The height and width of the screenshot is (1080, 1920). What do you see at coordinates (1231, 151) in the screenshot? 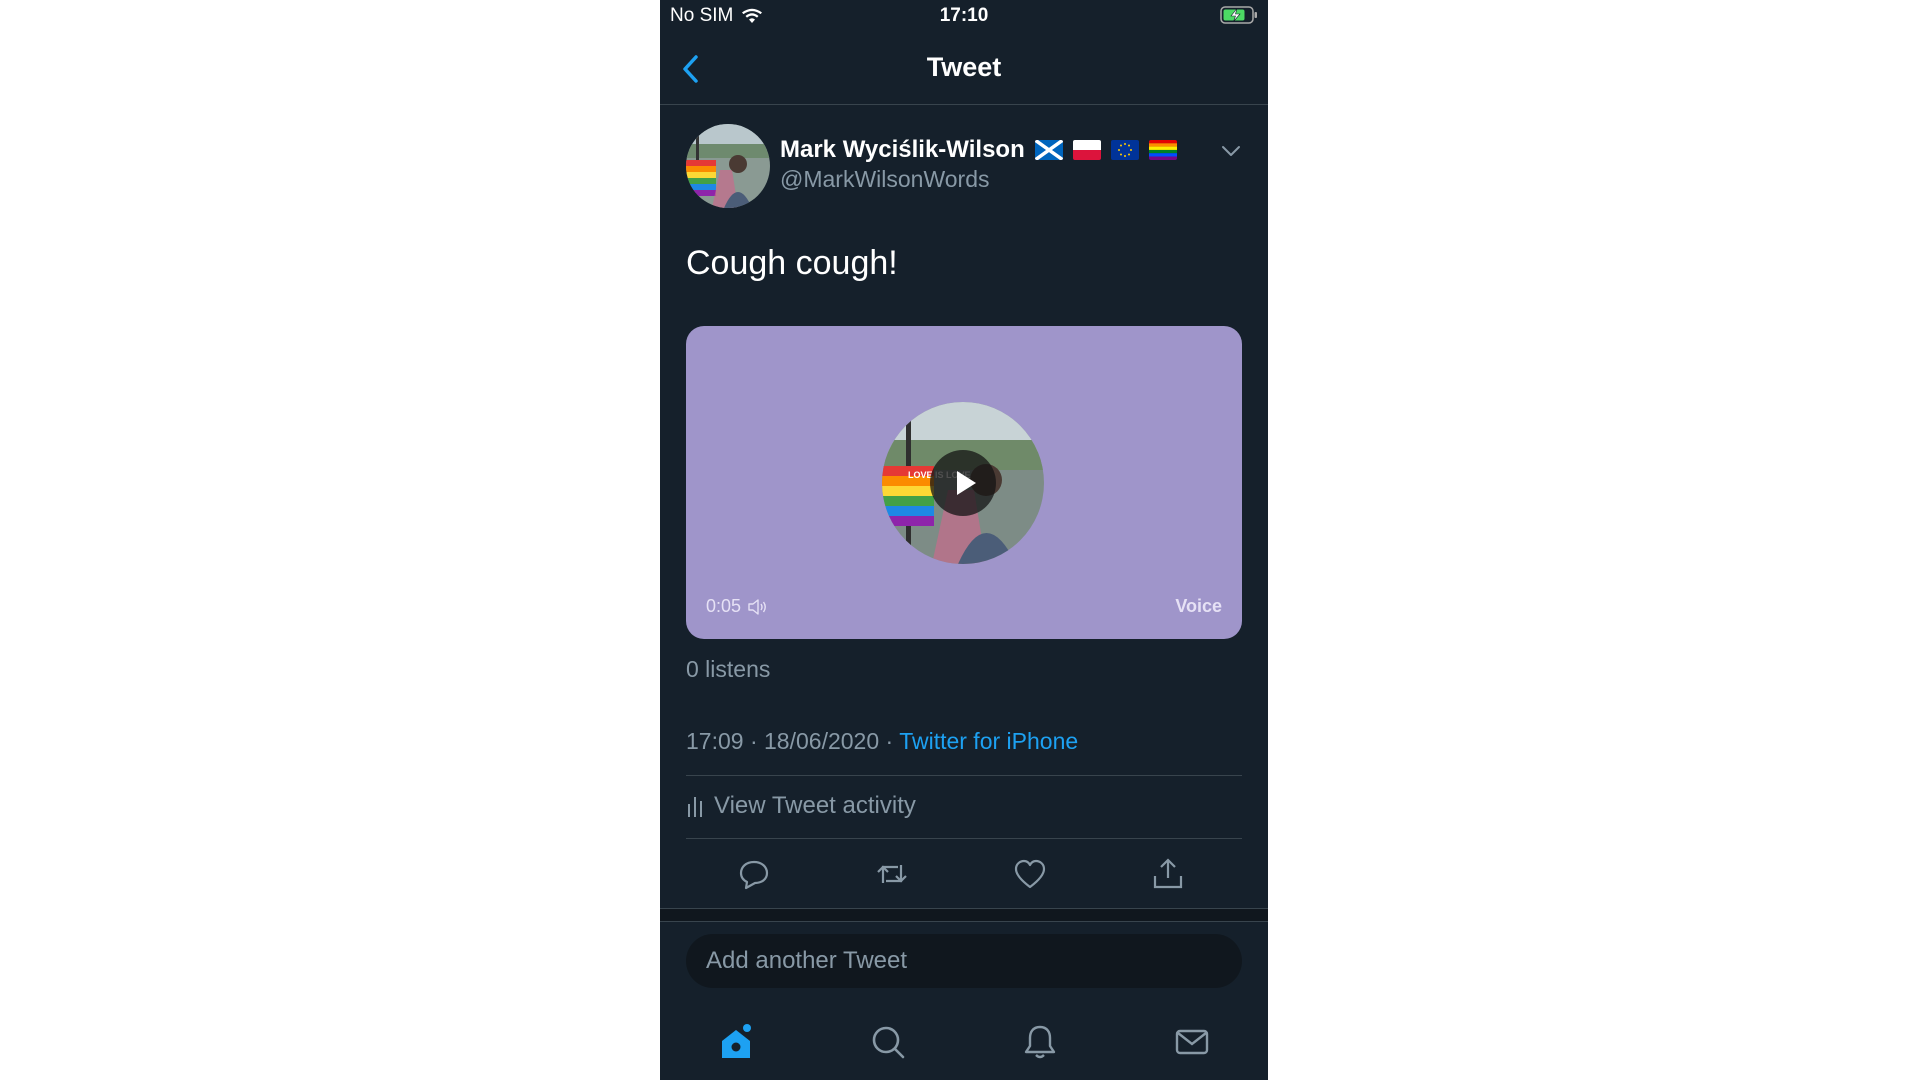
I see `chevron-down-icon` at bounding box center [1231, 151].